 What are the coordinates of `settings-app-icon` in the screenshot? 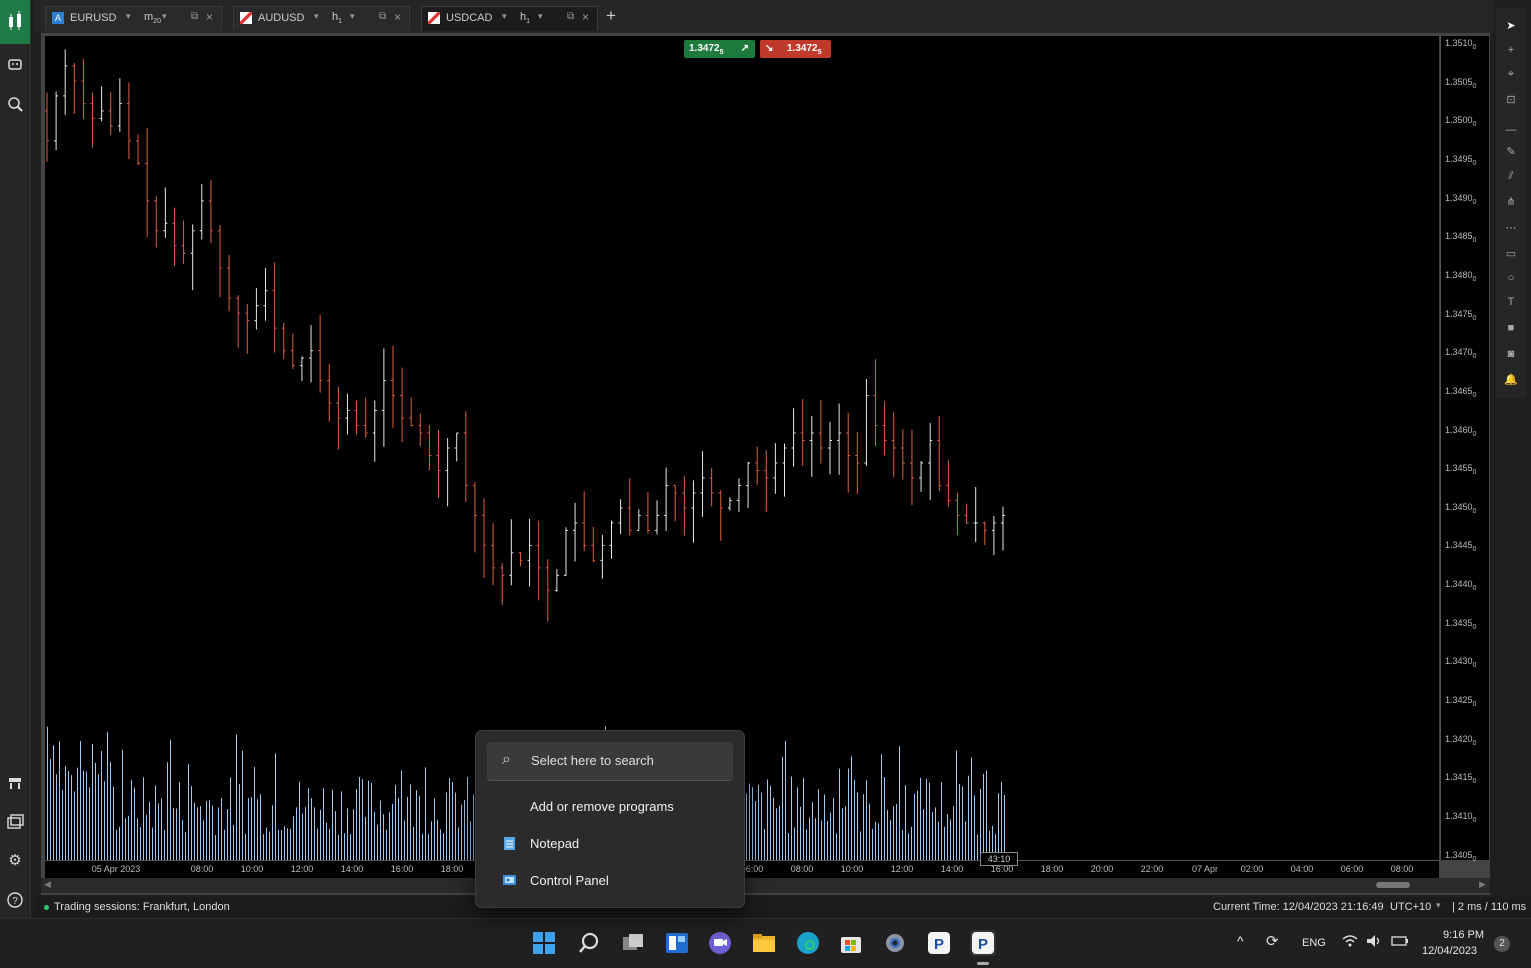 It's located at (895, 943).